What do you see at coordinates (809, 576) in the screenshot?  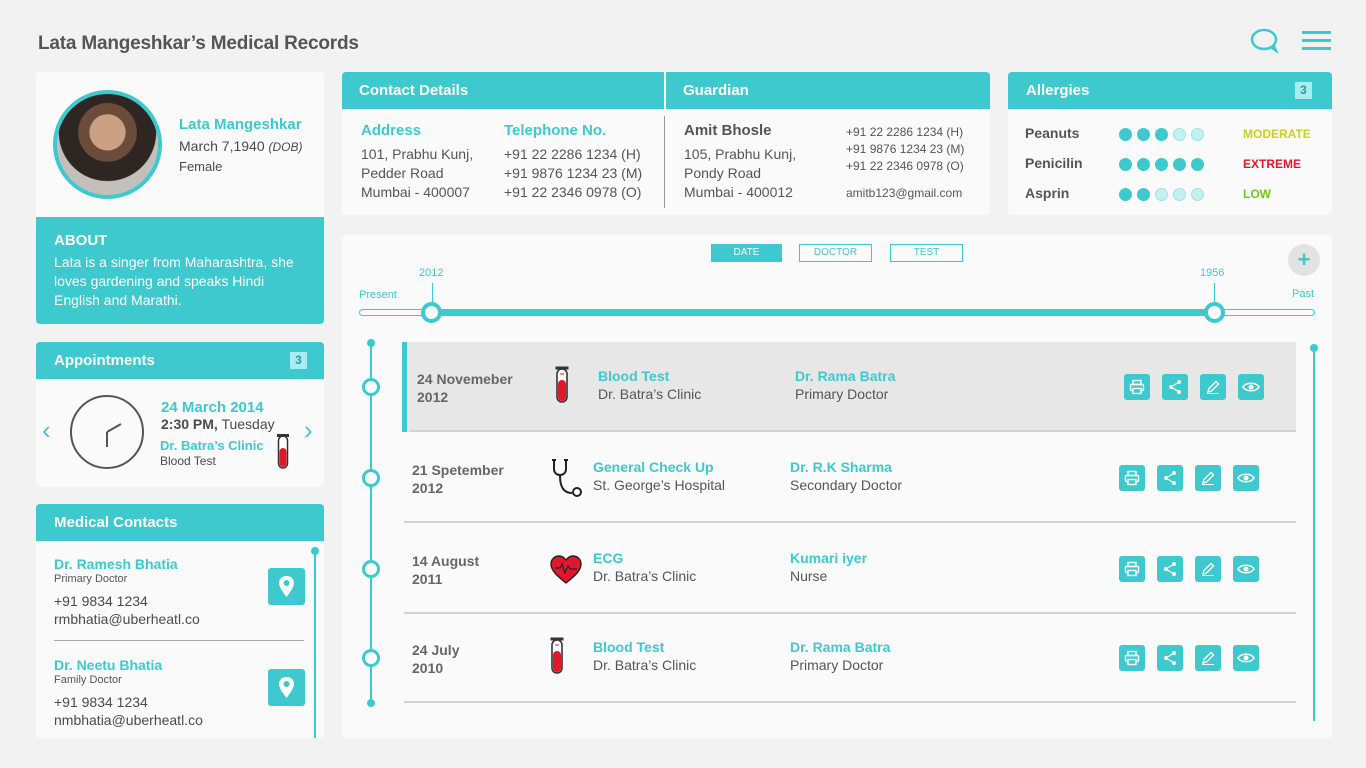 I see `record-doctor-role: Nurse` at bounding box center [809, 576].